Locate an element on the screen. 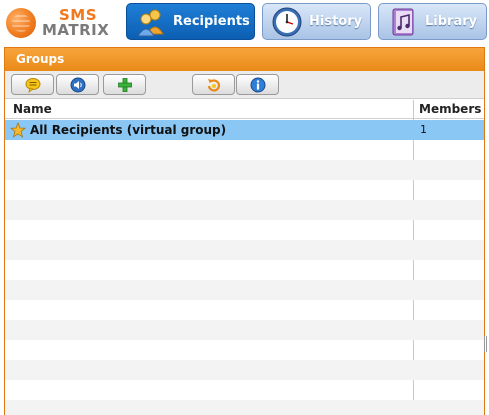 This screenshot has width=489, height=415. refresh-icon is located at coordinates (213, 85).